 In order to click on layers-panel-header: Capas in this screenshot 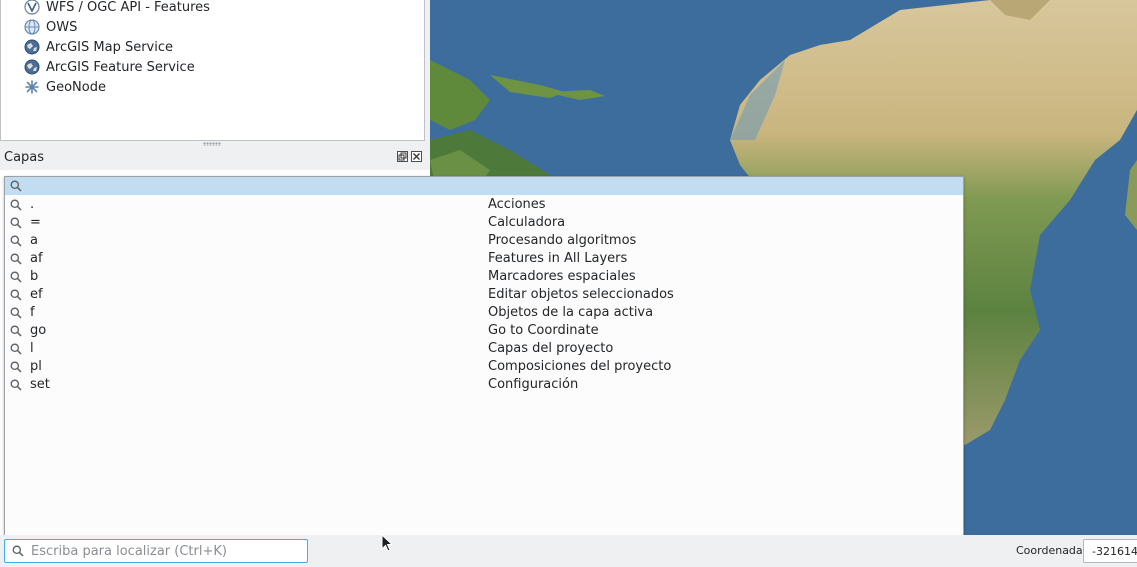, I will do `click(214, 159)`.